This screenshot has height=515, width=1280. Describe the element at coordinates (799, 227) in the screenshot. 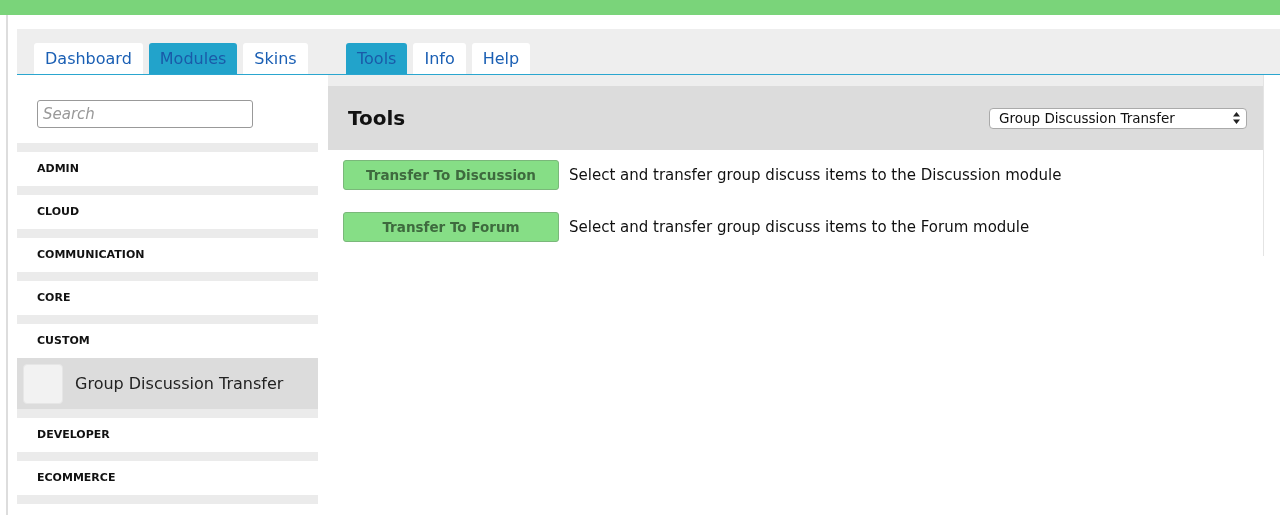

I see `tool-description: Select and transfer group discuss items to the Forum module` at that location.